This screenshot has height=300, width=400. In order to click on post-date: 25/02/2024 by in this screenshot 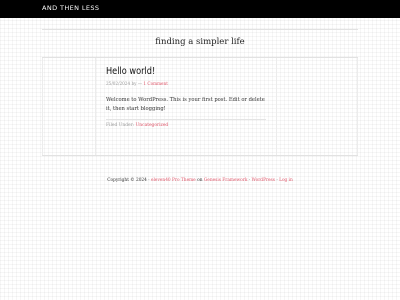, I will do `click(121, 83)`.